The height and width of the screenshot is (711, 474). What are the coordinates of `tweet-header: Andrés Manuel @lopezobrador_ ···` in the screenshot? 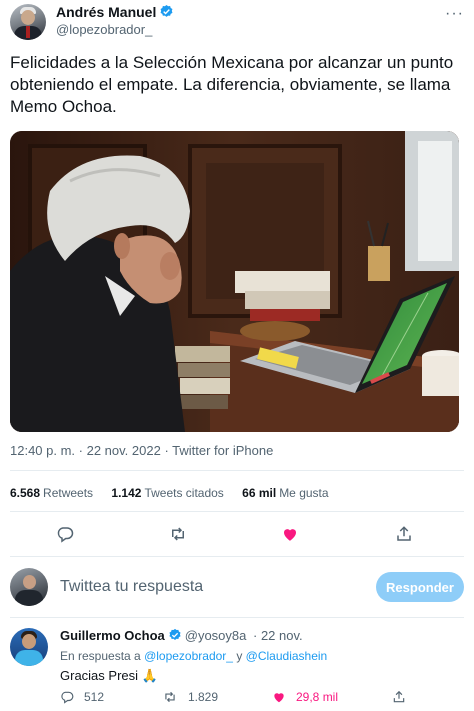 It's located at (237, 22).